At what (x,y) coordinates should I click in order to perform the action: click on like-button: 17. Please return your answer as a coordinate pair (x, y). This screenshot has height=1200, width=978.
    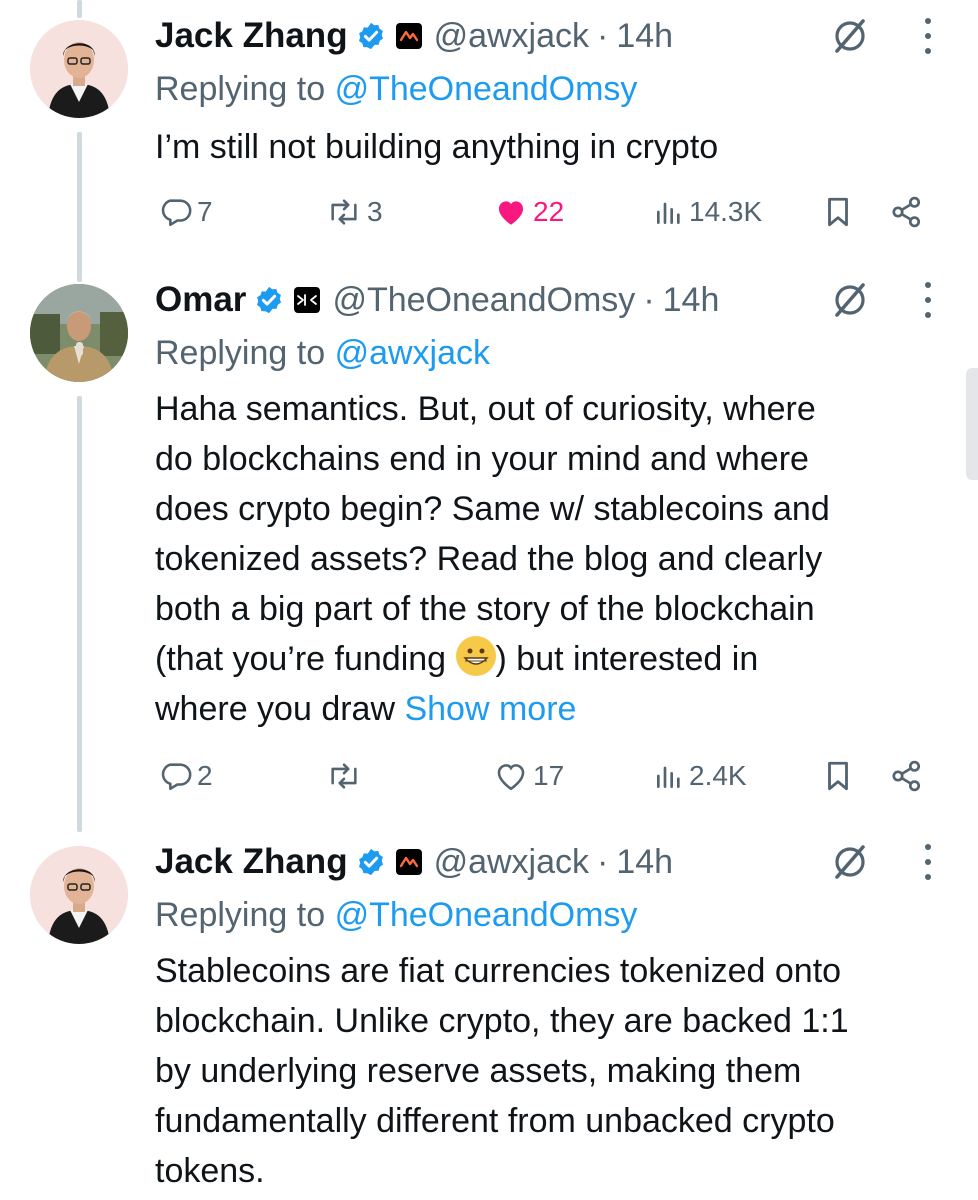
    Looking at the image, I should click on (528, 776).